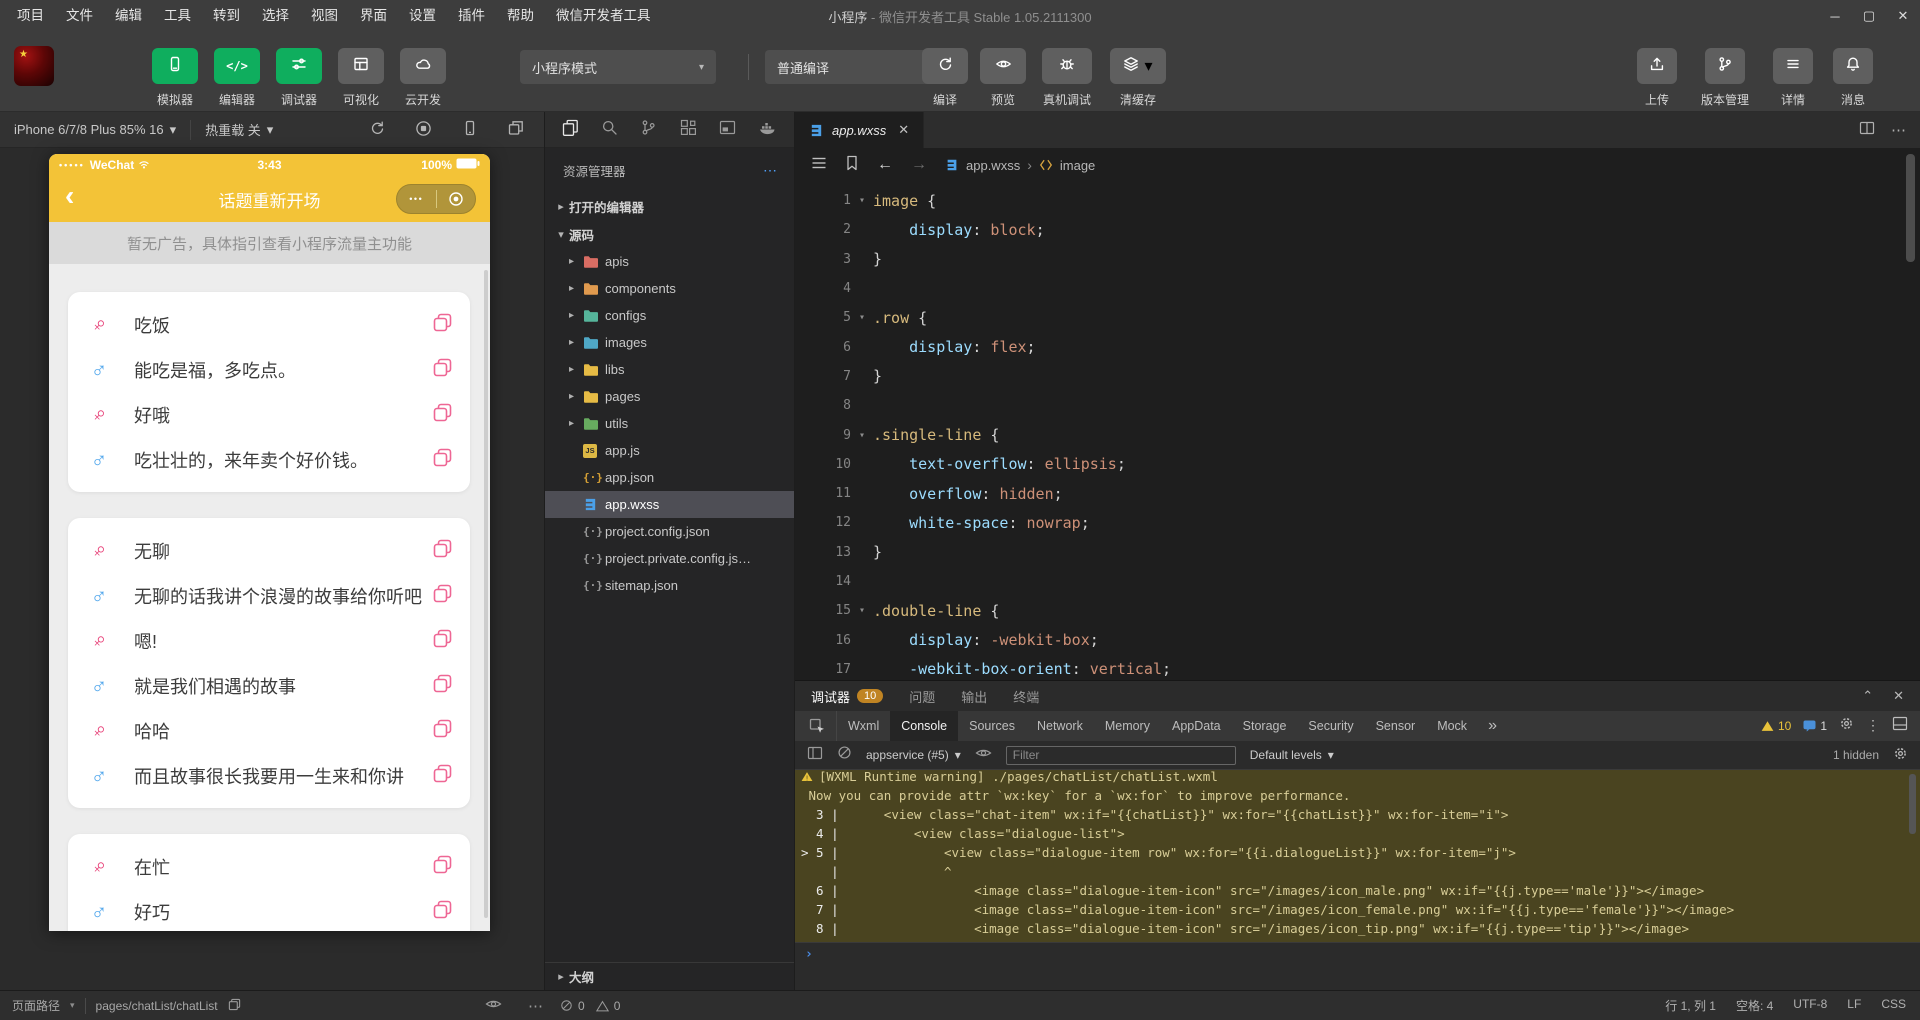 The width and height of the screenshot is (1920, 1020). What do you see at coordinates (669, 315) in the screenshot?
I see `tree-item: JS {·} configs` at bounding box center [669, 315].